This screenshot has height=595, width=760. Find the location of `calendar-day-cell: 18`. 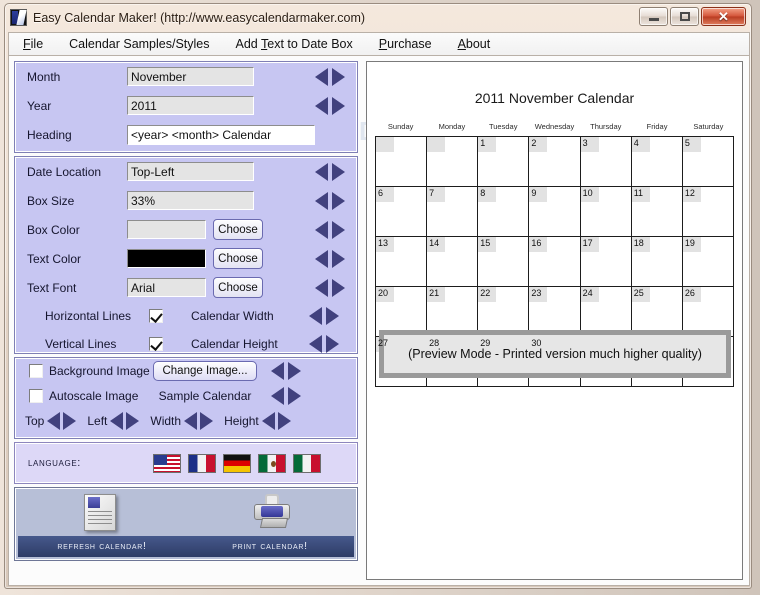

calendar-day-cell: 18 is located at coordinates (657, 262).